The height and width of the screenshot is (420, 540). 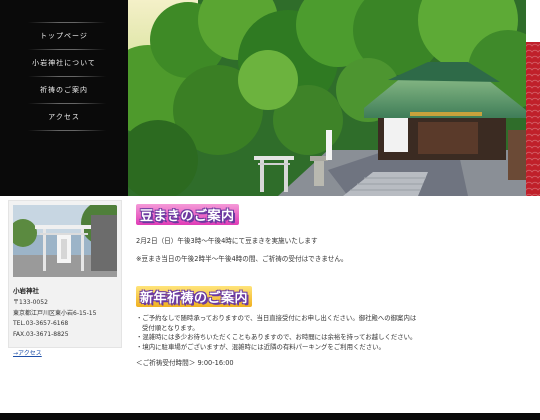 What do you see at coordinates (260, 346) in the screenshot?
I see `prayer-bullet: ・境内に駐車場がございますが、混雑時には近隣の有料パーキングをご利用ください。` at bounding box center [260, 346].